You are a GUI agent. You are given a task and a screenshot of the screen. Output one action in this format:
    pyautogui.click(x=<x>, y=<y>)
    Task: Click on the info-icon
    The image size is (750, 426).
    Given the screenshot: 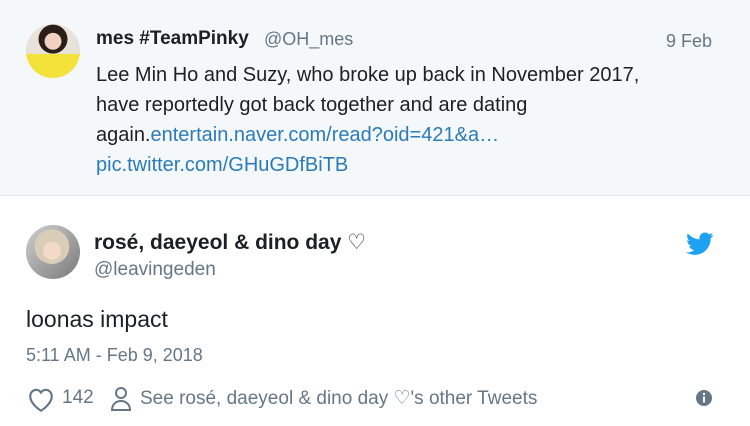 What is the action you would take?
    pyautogui.click(x=704, y=398)
    